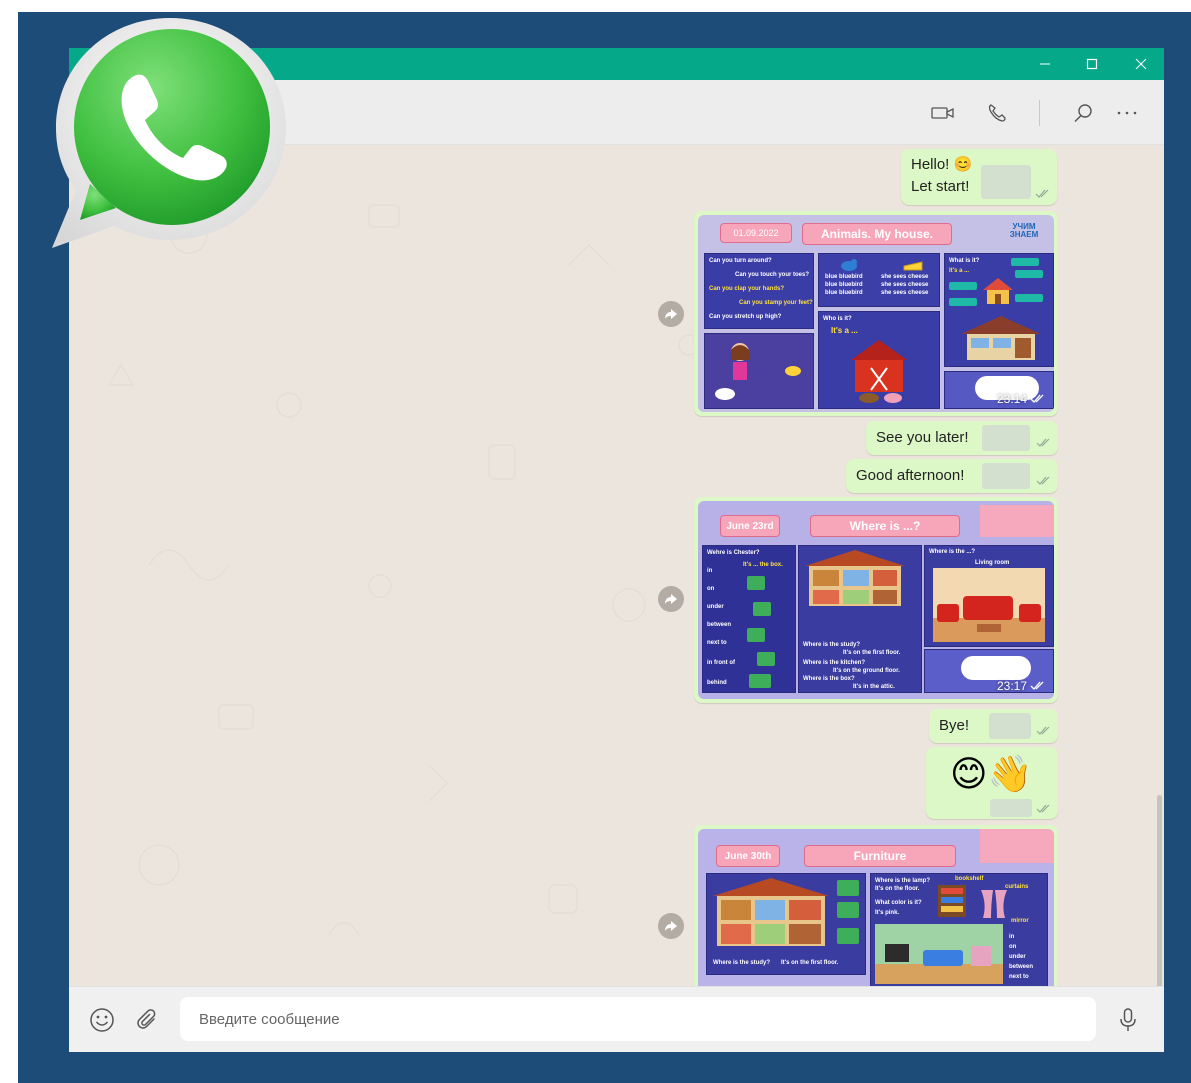 The width and height of the screenshot is (1191, 1083). I want to click on message-composer, so click(616, 1019).